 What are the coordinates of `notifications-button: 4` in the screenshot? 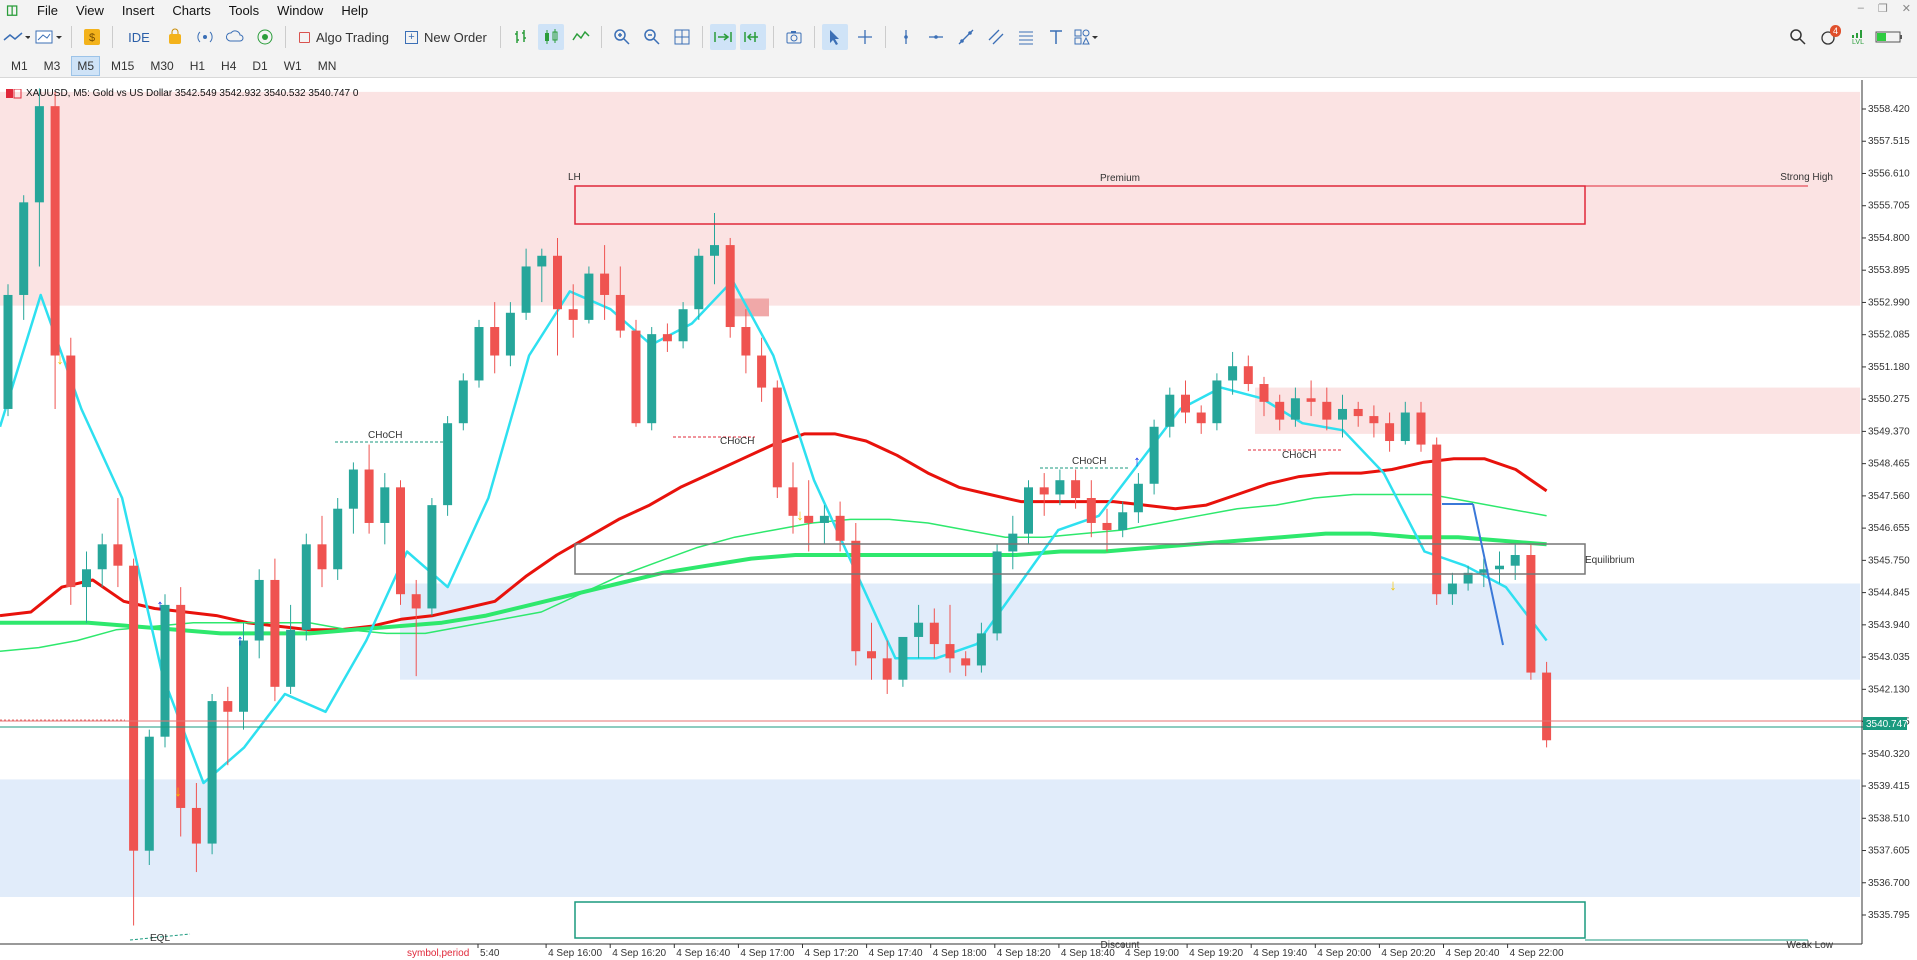 It's located at (1828, 37).